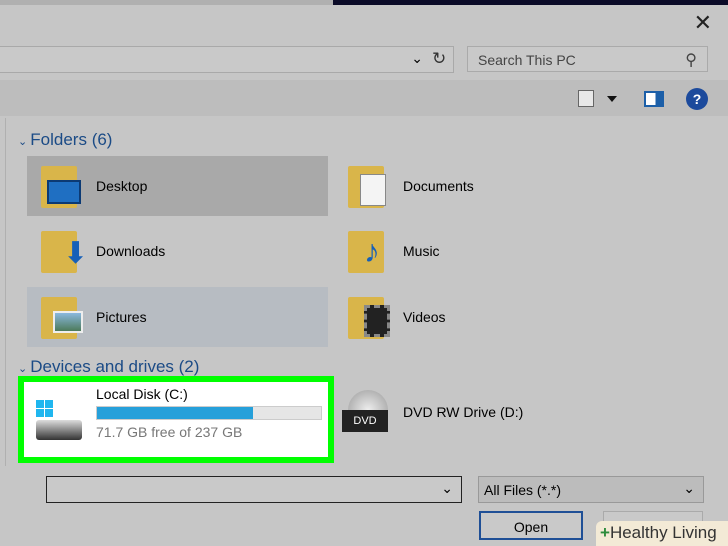  What do you see at coordinates (691, 60) in the screenshot?
I see `search-icon: ⚲` at bounding box center [691, 60].